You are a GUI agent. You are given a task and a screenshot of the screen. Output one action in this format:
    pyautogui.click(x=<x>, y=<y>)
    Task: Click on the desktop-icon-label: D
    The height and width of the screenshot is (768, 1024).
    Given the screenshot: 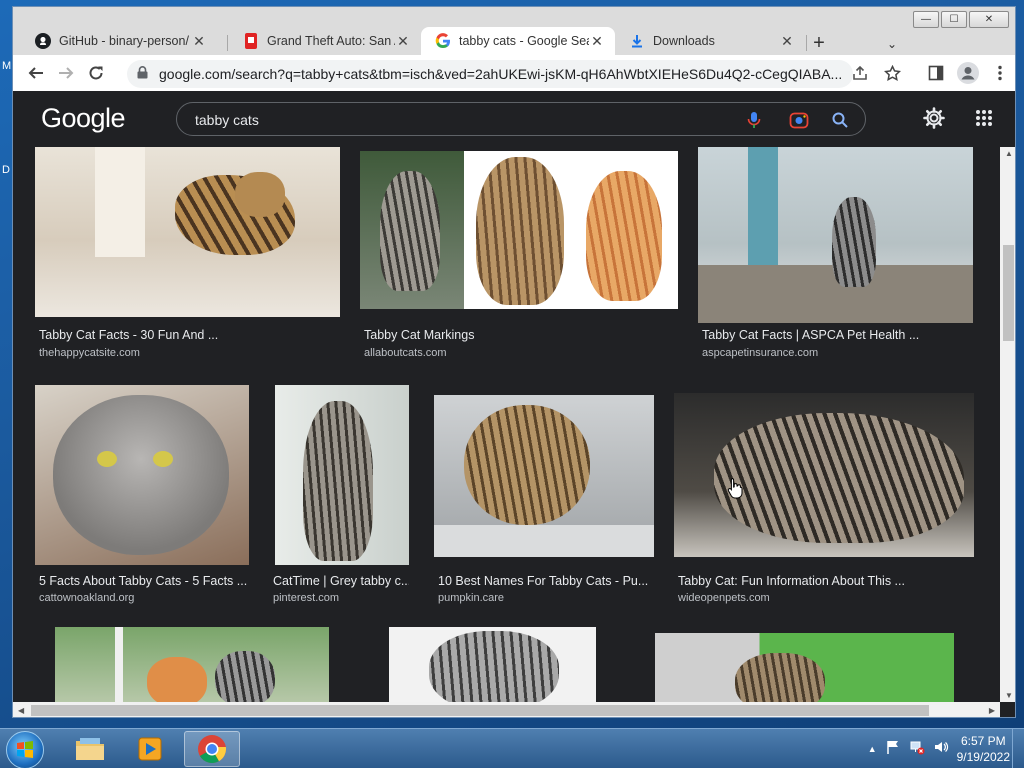 What is the action you would take?
    pyautogui.click(x=7, y=170)
    